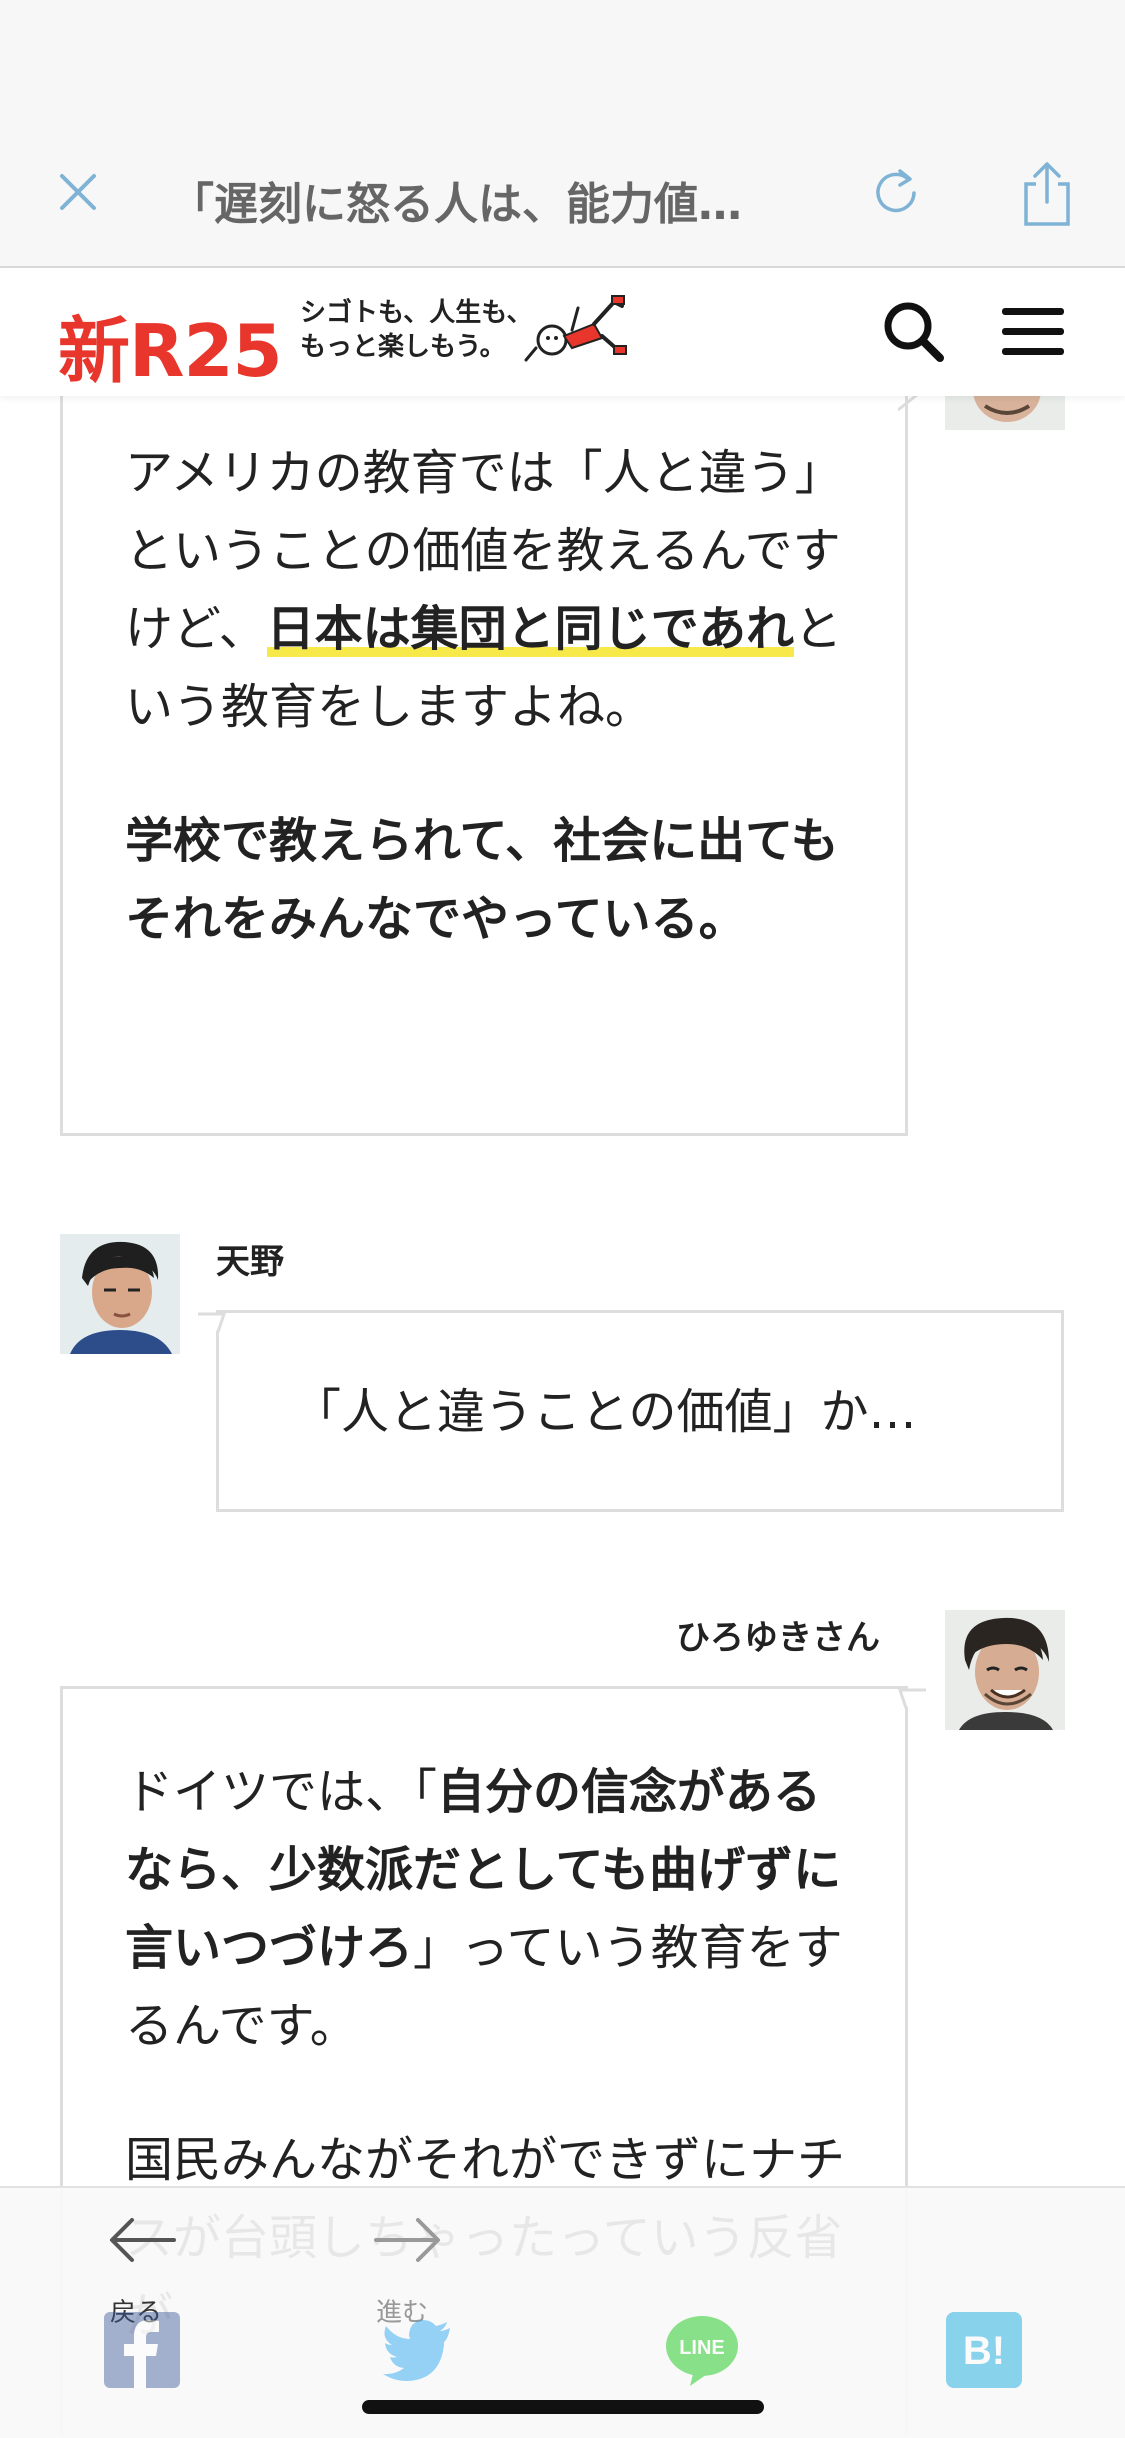  I want to click on hatena-label: B!, so click(984, 2351).